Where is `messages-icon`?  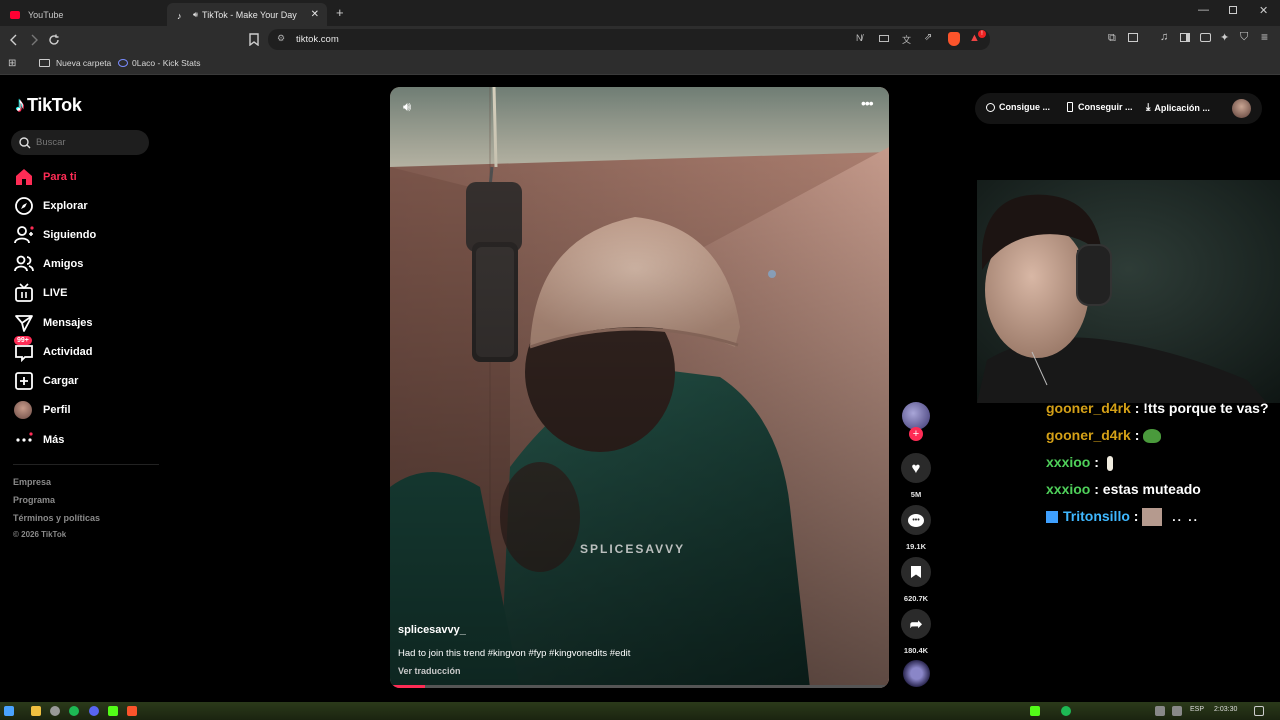 messages-icon is located at coordinates (24, 323).